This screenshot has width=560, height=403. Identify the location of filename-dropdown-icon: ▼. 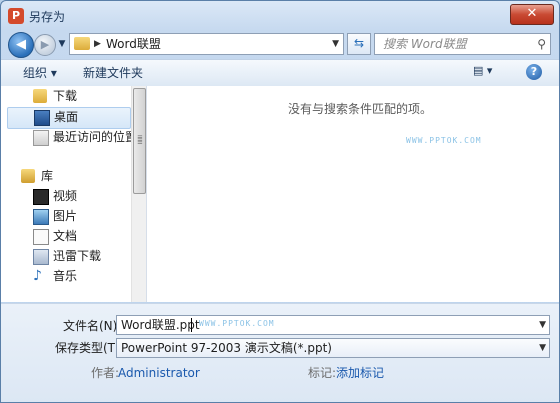
(542, 325).